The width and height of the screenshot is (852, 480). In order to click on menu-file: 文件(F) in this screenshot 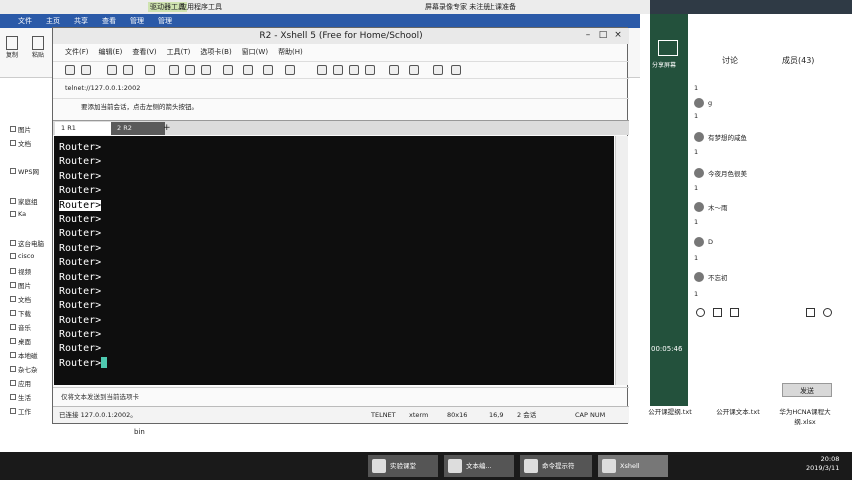, I will do `click(77, 52)`.